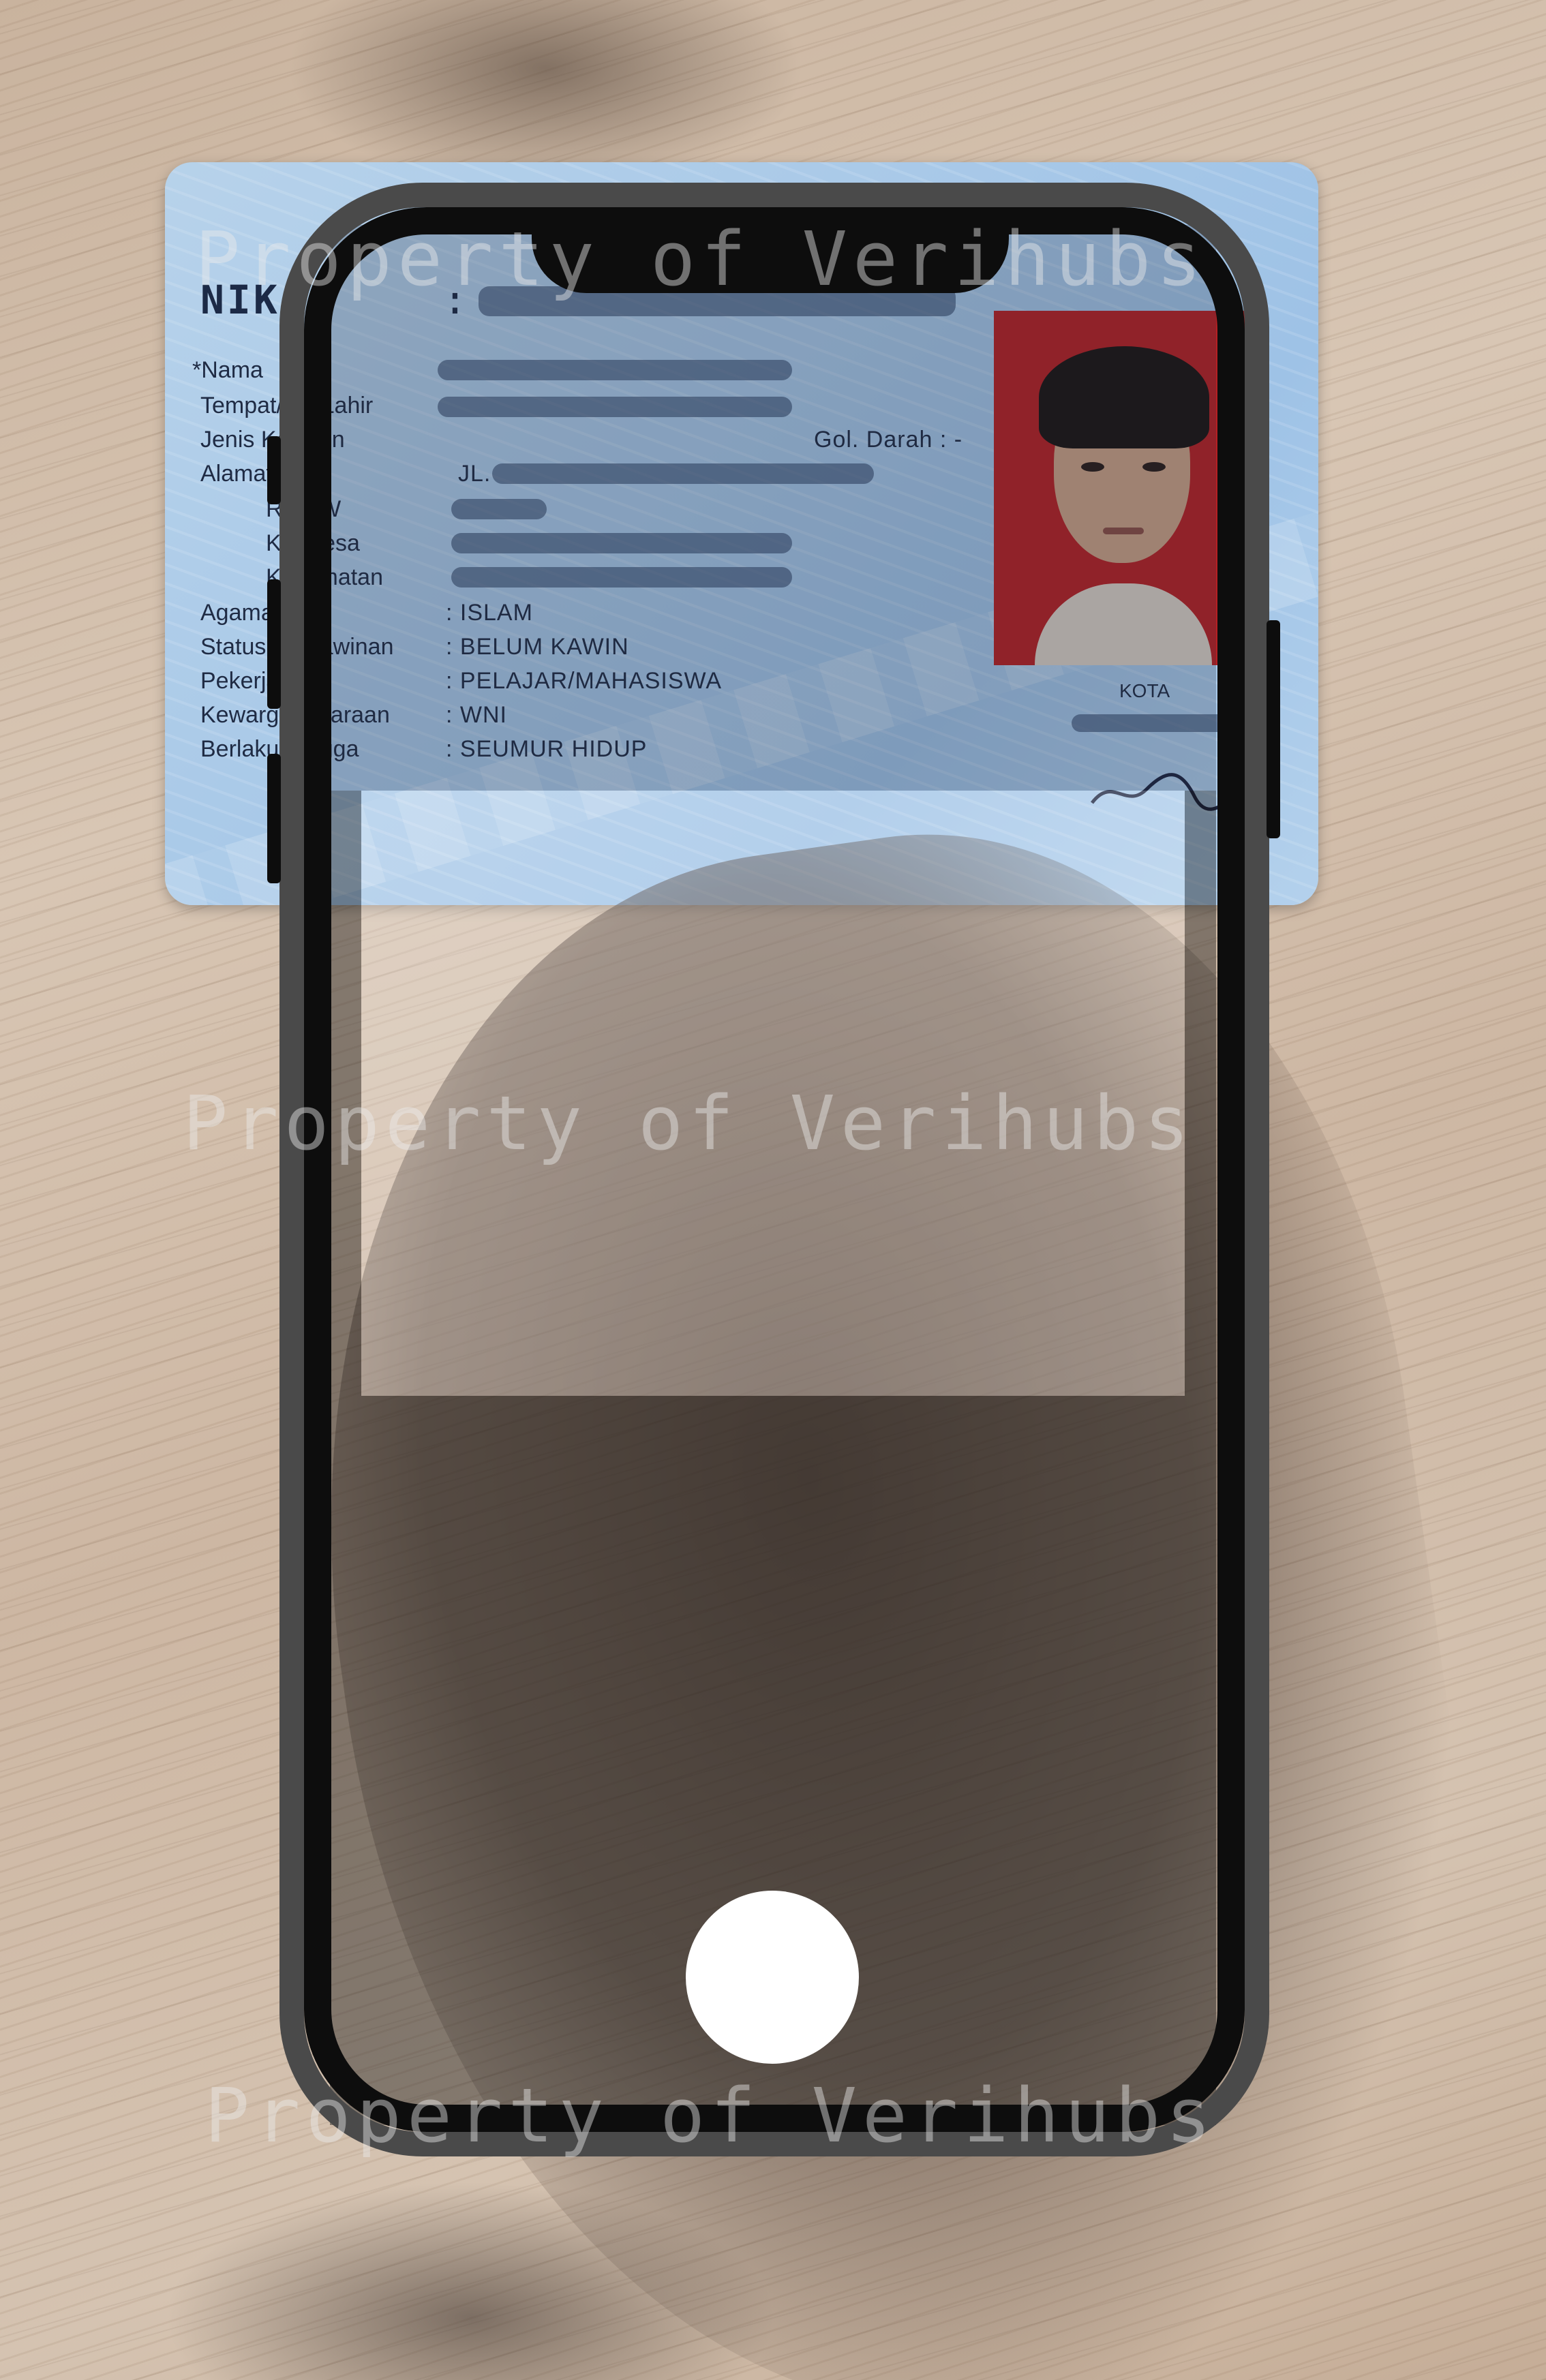 Image resolution: width=1546 pixels, height=2380 pixels. What do you see at coordinates (689, 1123) in the screenshot?
I see `watermark-middle: Property of Verihubs` at bounding box center [689, 1123].